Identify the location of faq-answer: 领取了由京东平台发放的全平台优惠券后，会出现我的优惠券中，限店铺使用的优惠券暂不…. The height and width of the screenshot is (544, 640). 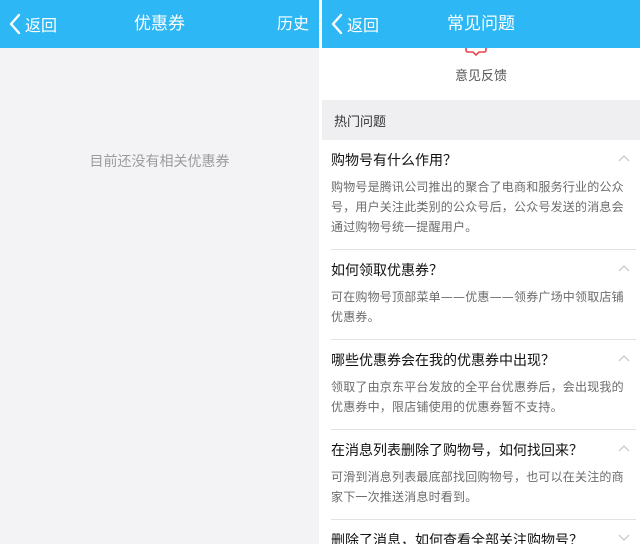
(477, 397).